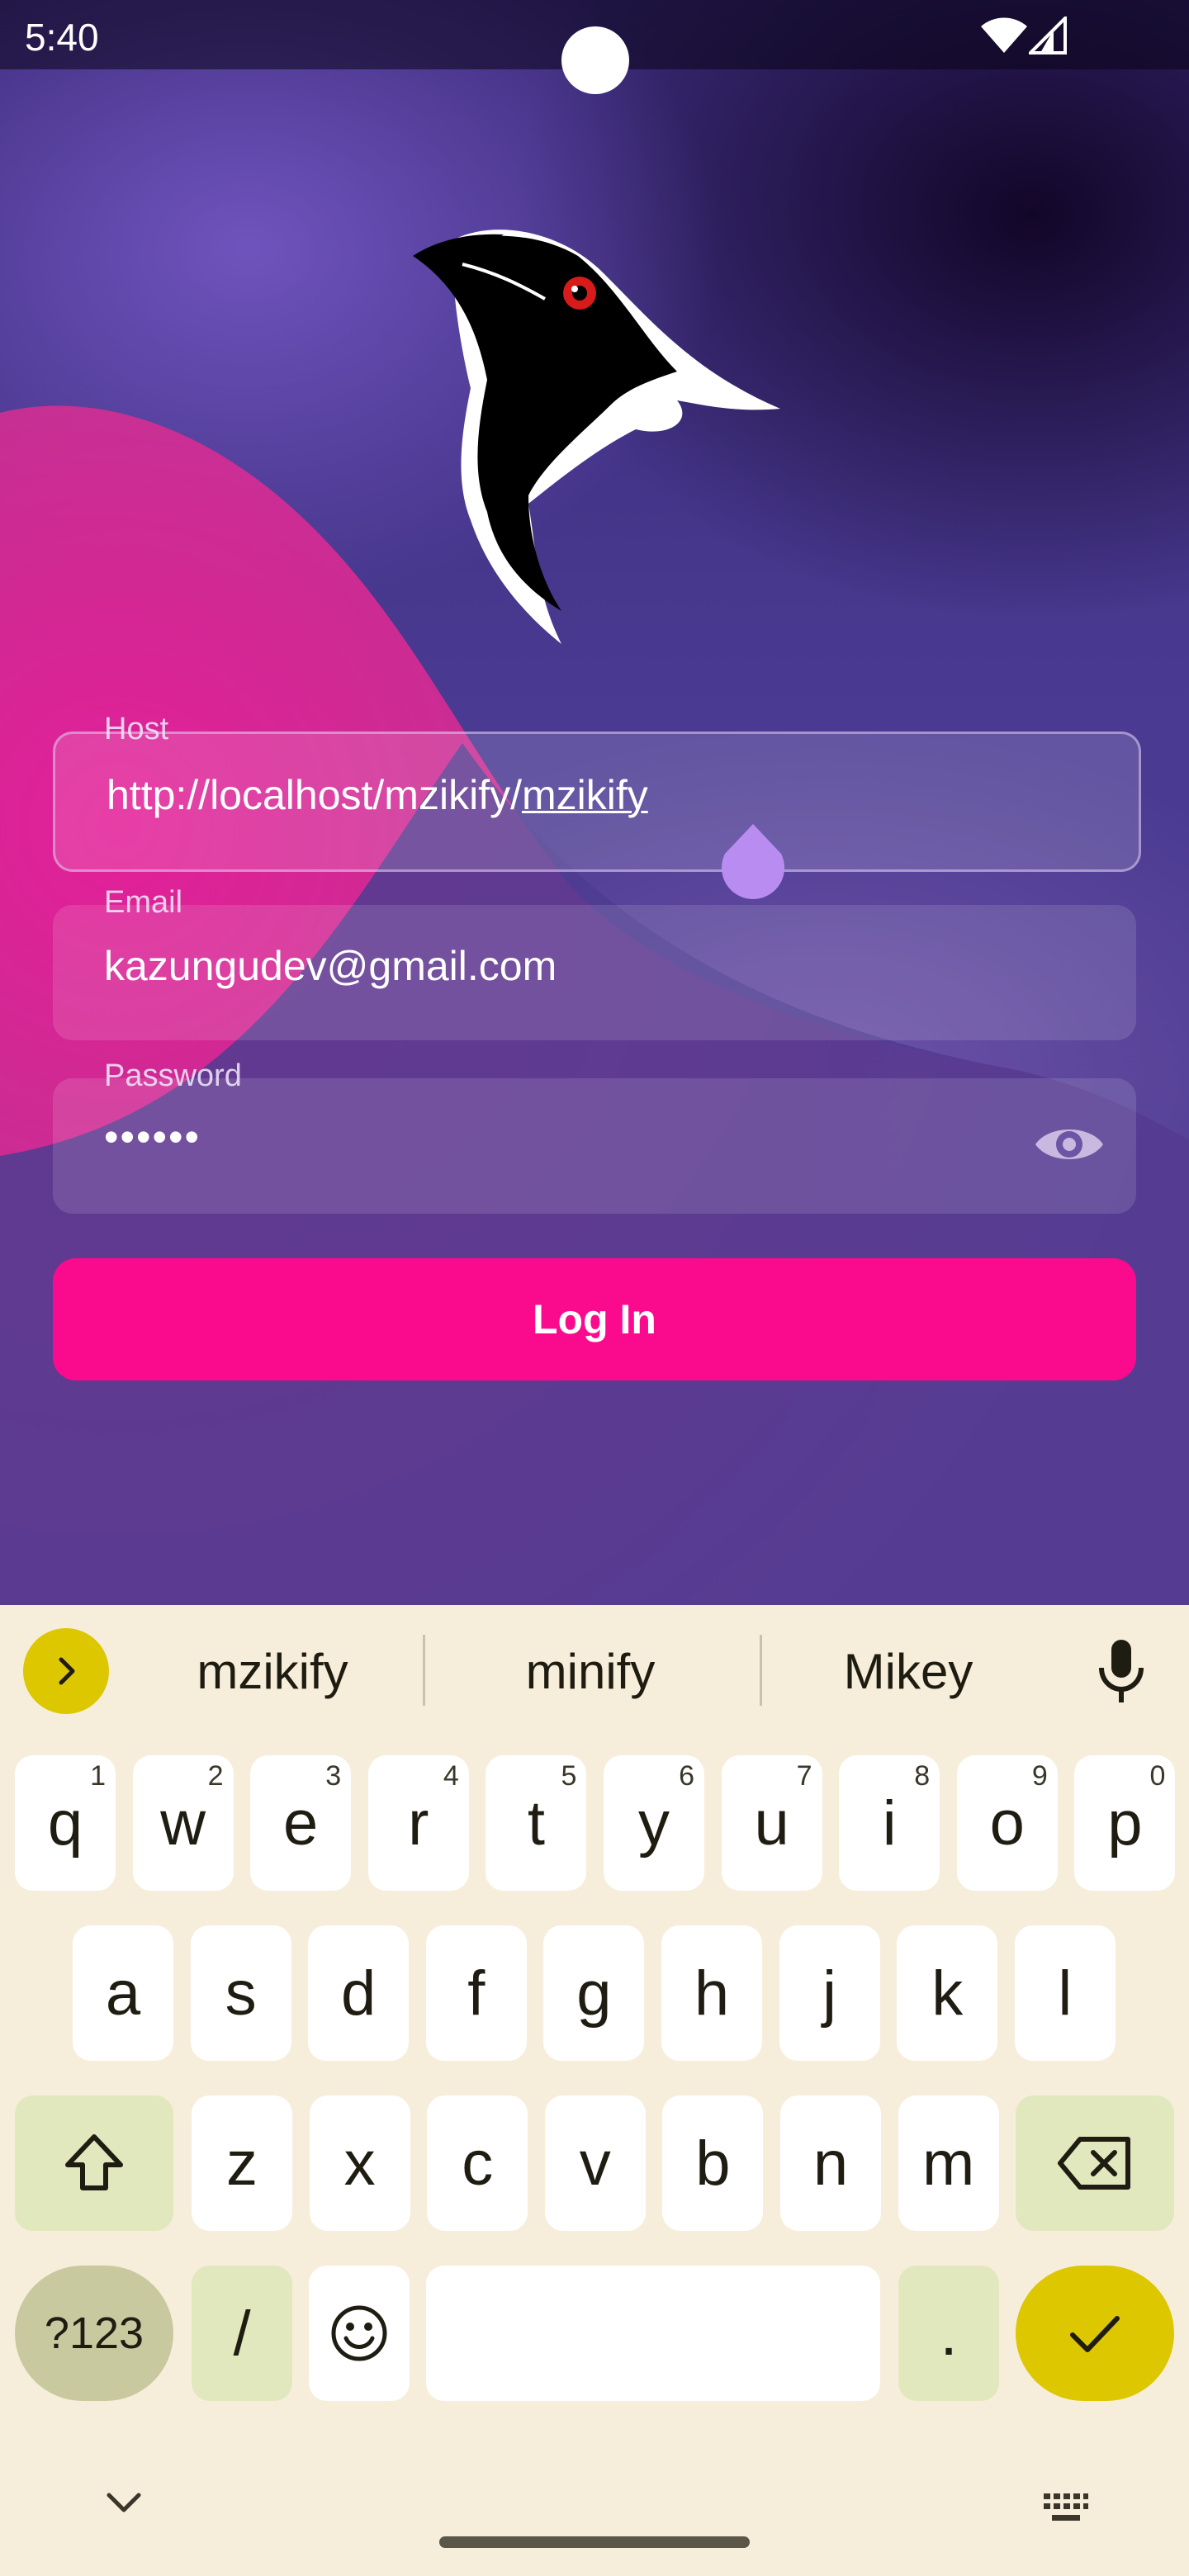 This screenshot has height=2576, width=1189. I want to click on shift-key, so click(94, 2163).